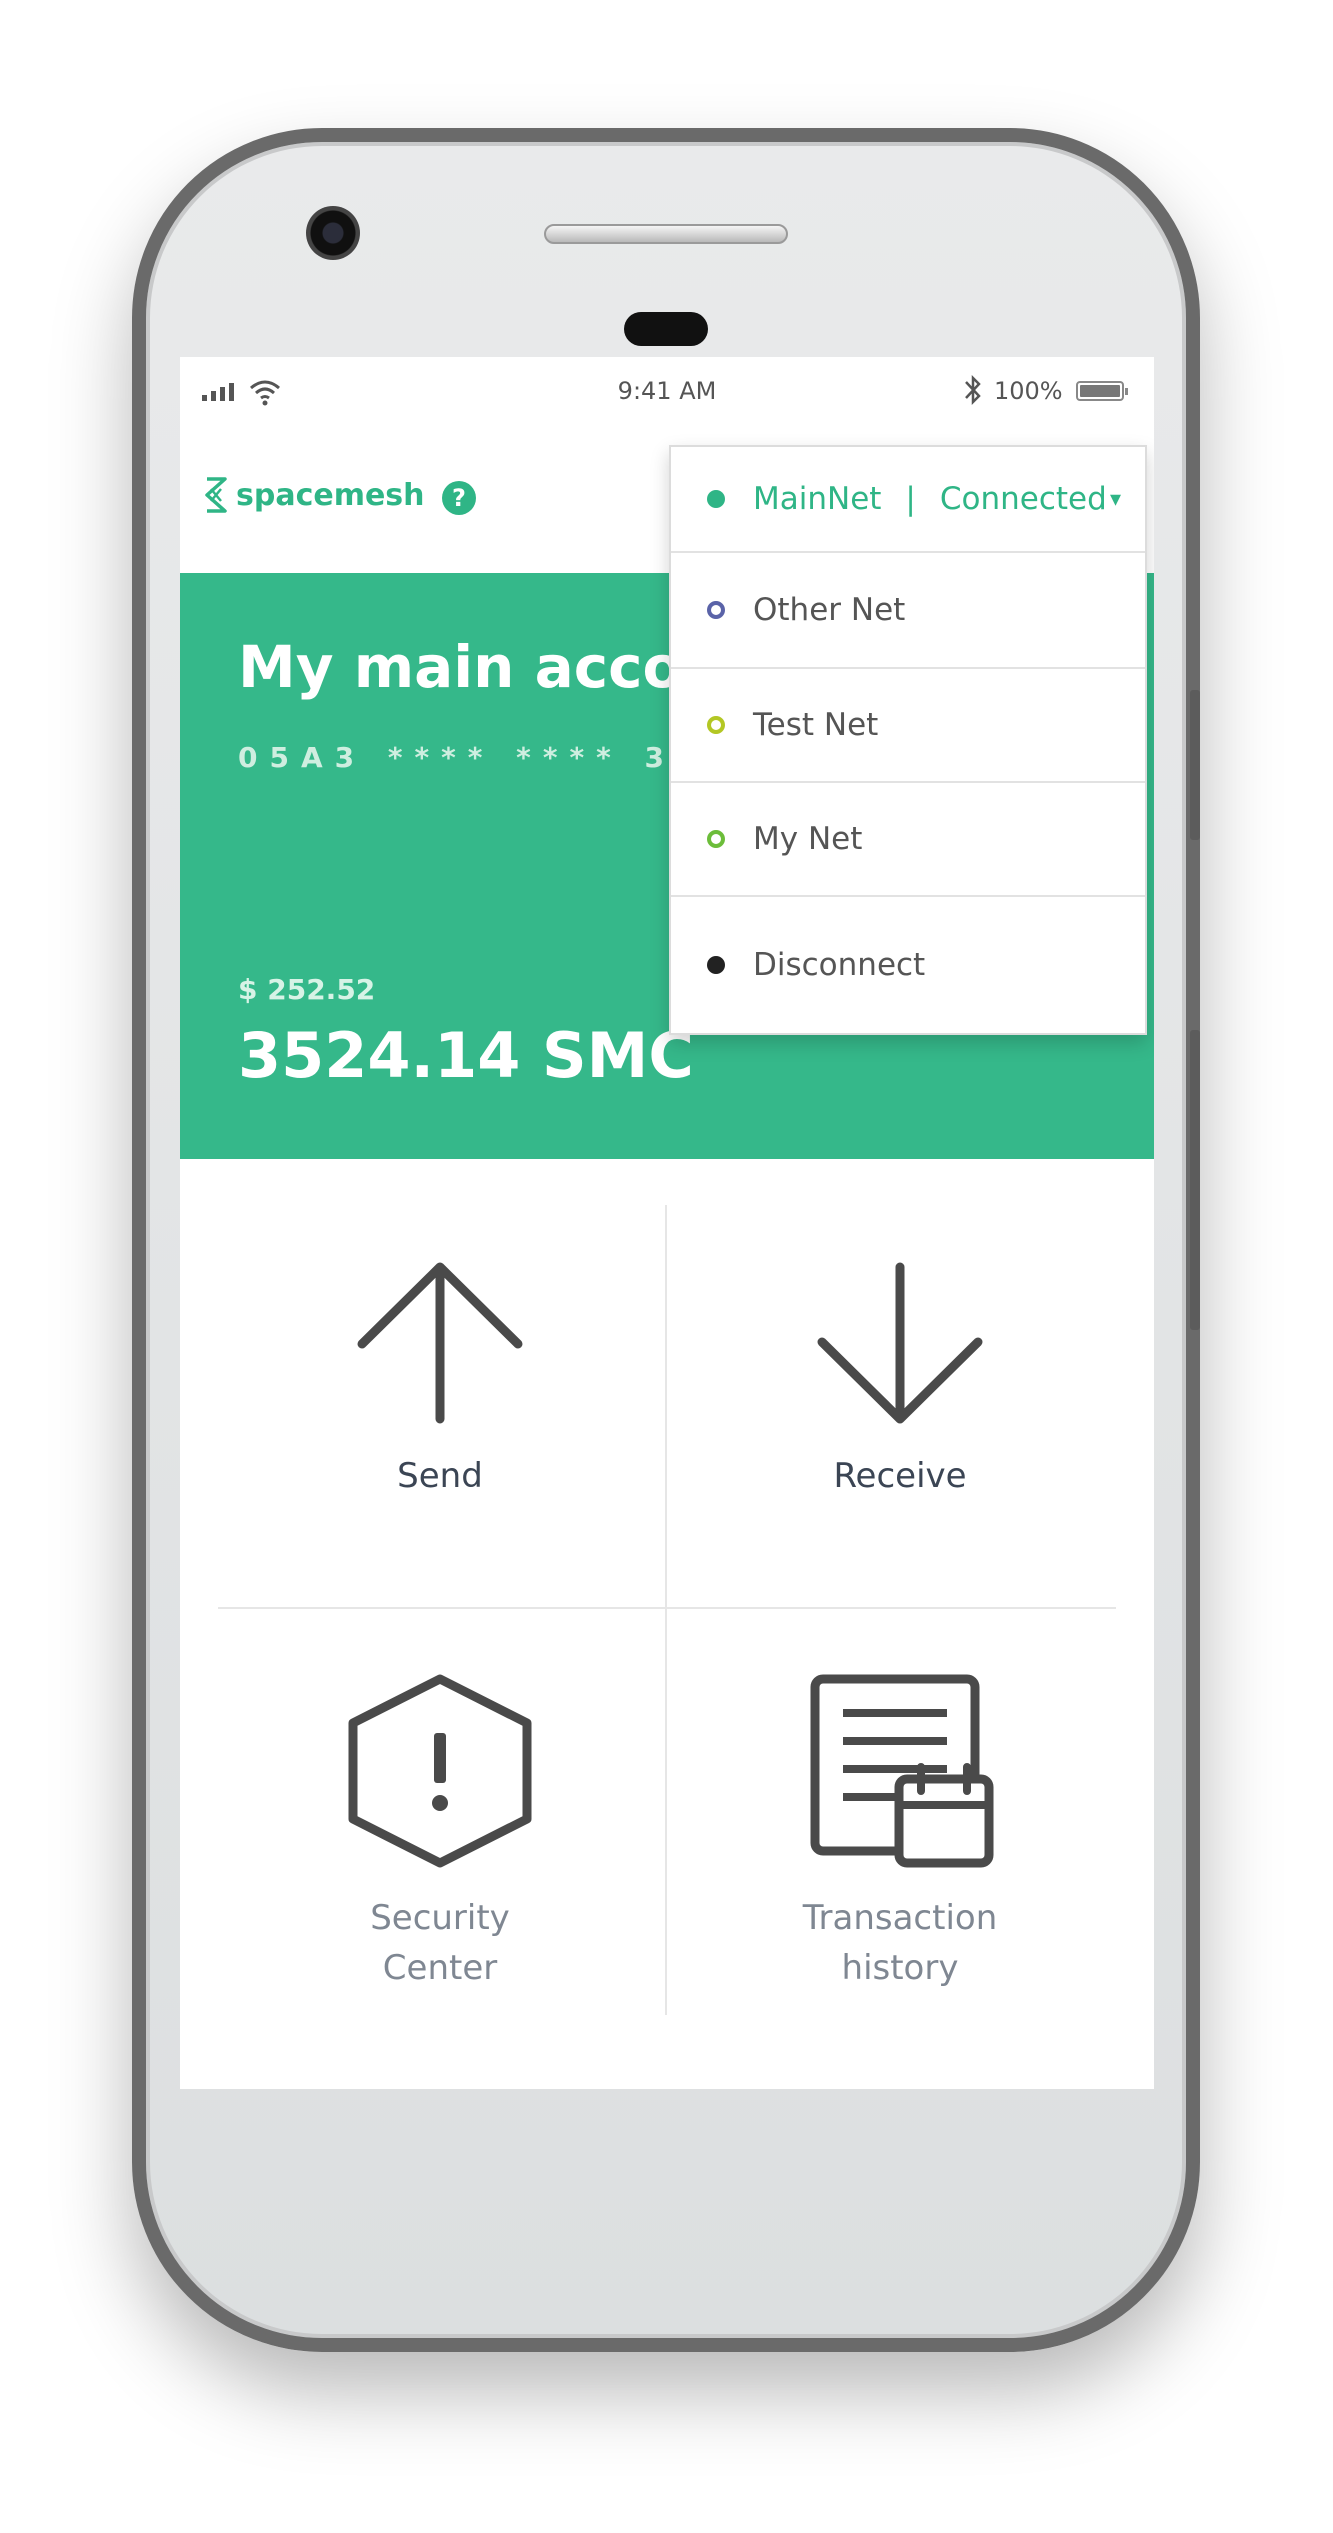  I want to click on spacemesh-logo-icon, so click(216, 495).